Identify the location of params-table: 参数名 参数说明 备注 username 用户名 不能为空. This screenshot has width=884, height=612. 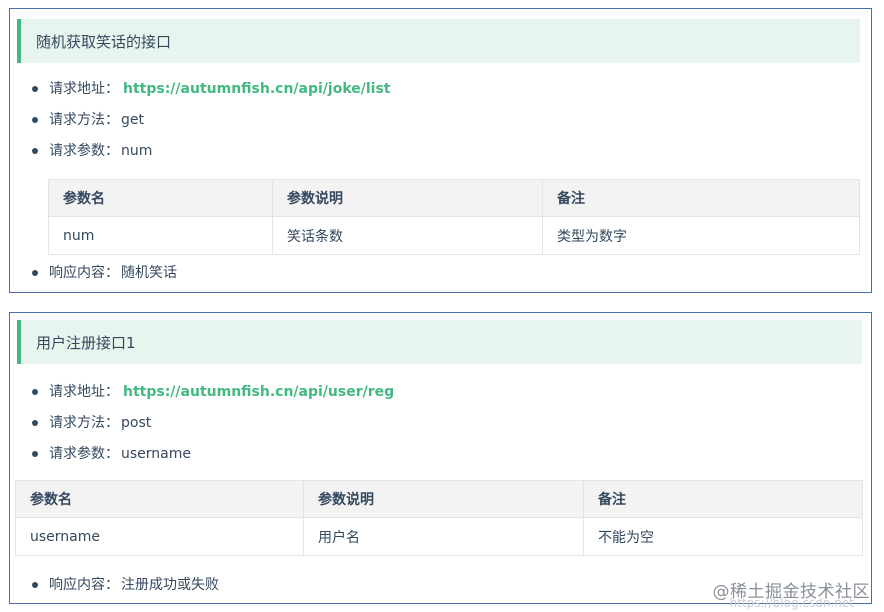
(439, 518).